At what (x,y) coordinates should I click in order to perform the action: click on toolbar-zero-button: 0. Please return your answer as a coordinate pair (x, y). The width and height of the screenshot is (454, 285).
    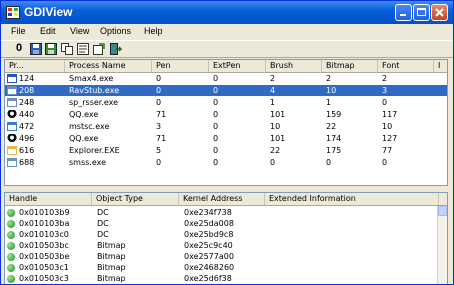
    Looking at the image, I should click on (19, 48).